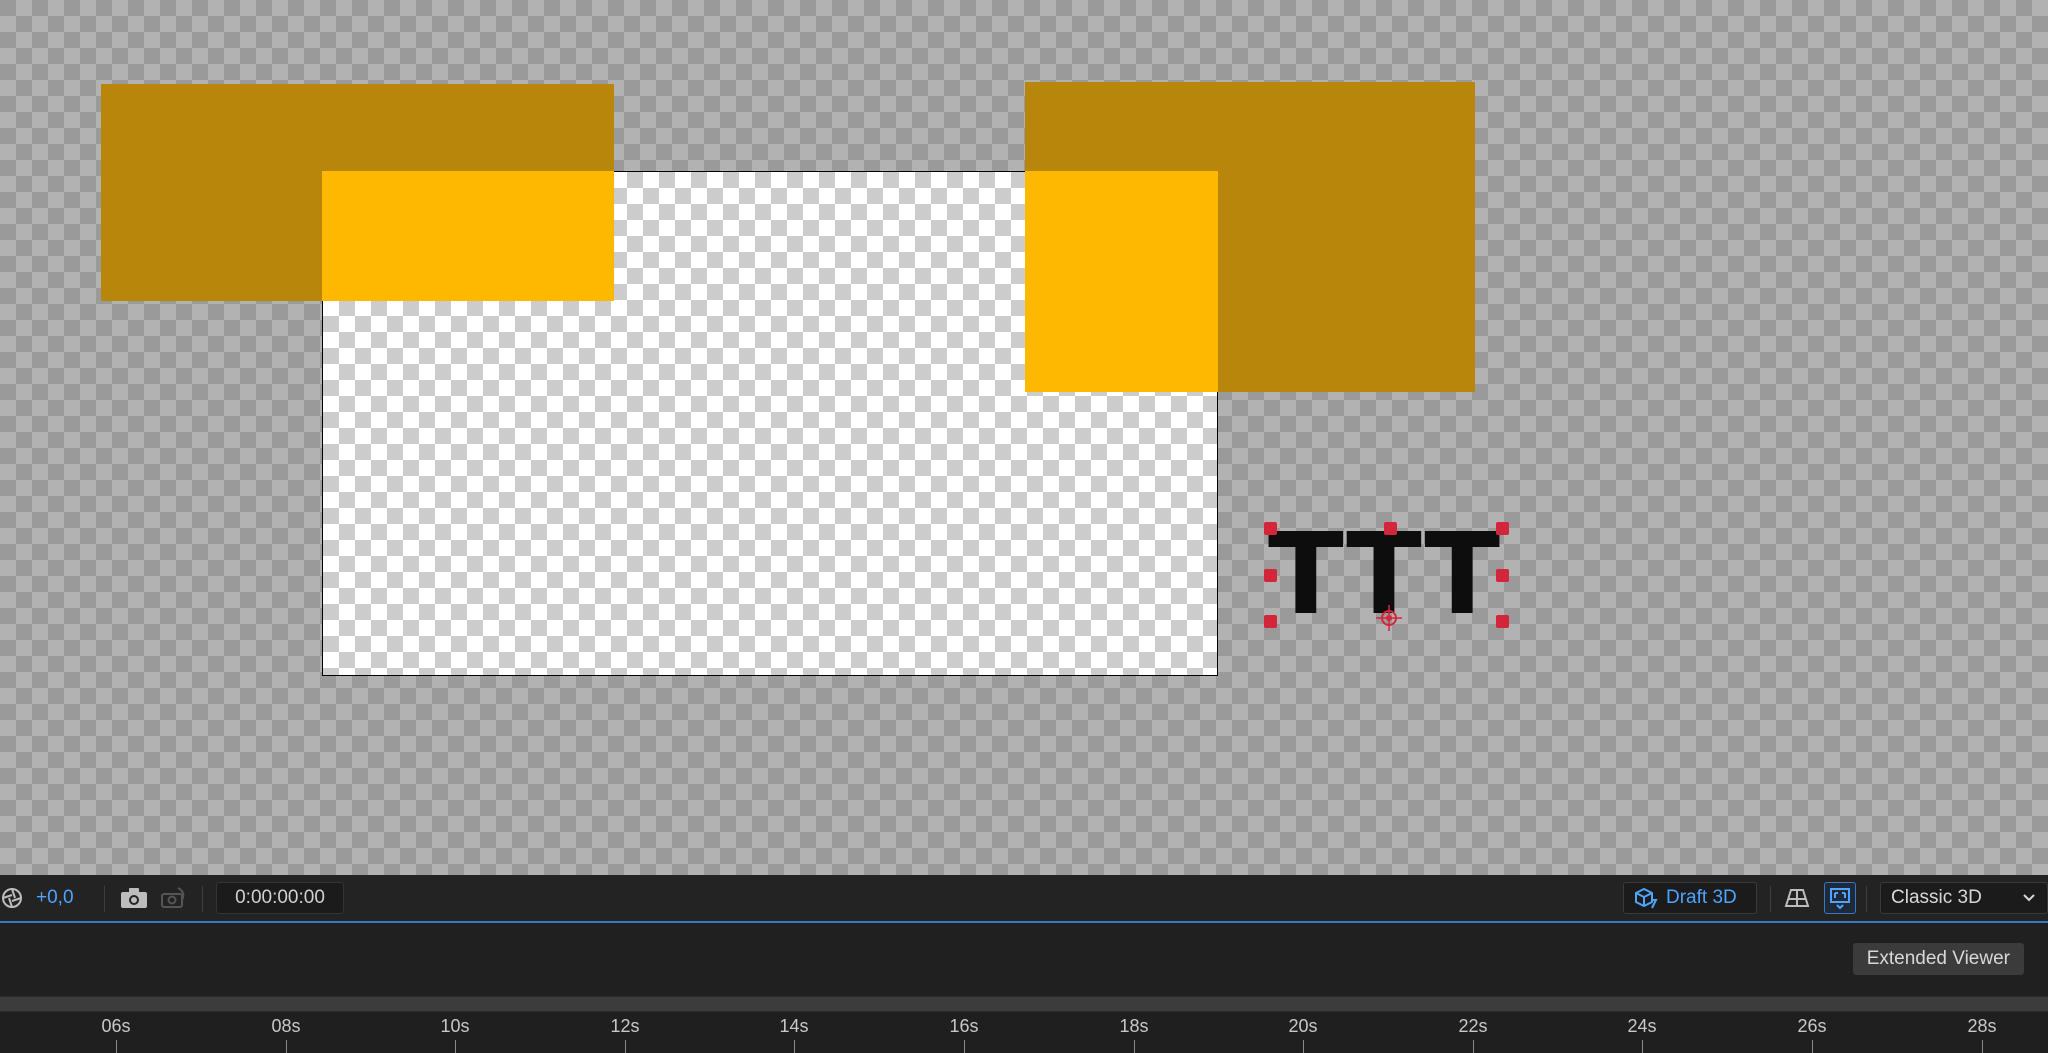 This screenshot has width=2048, height=1053. What do you see at coordinates (1121, 281) in the screenshot?
I see `shape-layer-2-in-frame` at bounding box center [1121, 281].